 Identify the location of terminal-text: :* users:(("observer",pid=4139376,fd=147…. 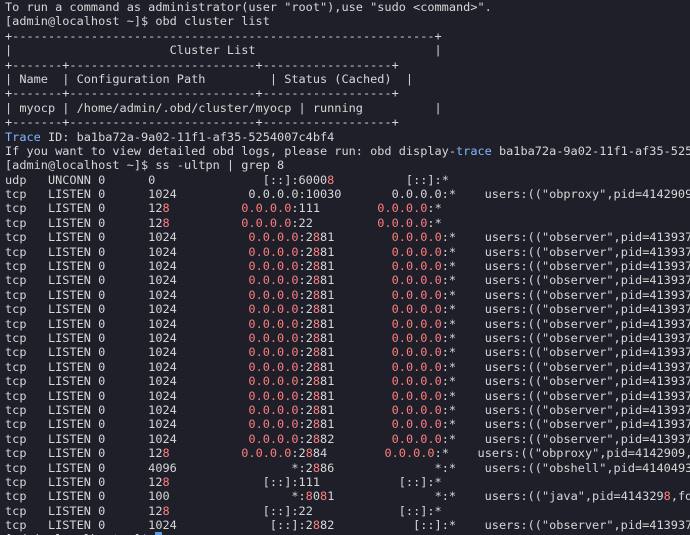
(565, 438).